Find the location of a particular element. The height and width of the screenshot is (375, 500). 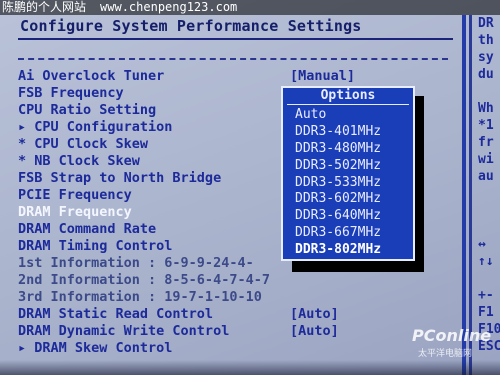

help-text: du is located at coordinates (486, 74).